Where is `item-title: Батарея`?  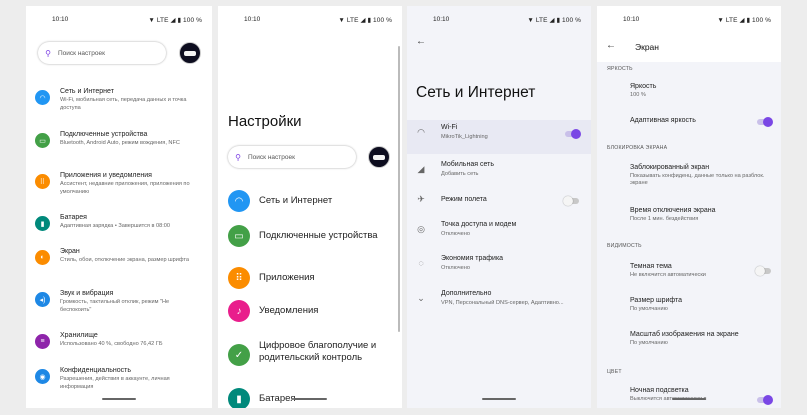
item-title: Батарея is located at coordinates (277, 398).